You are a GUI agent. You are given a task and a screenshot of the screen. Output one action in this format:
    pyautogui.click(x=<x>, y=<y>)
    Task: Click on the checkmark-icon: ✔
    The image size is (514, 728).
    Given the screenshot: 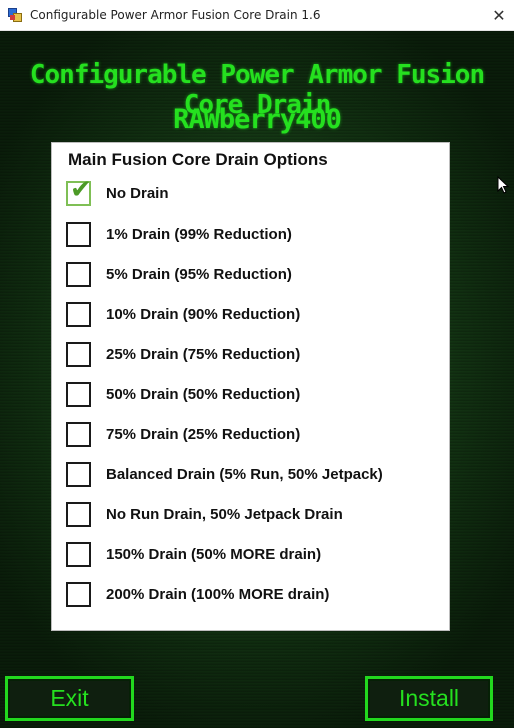 What is the action you would take?
    pyautogui.click(x=81, y=189)
    